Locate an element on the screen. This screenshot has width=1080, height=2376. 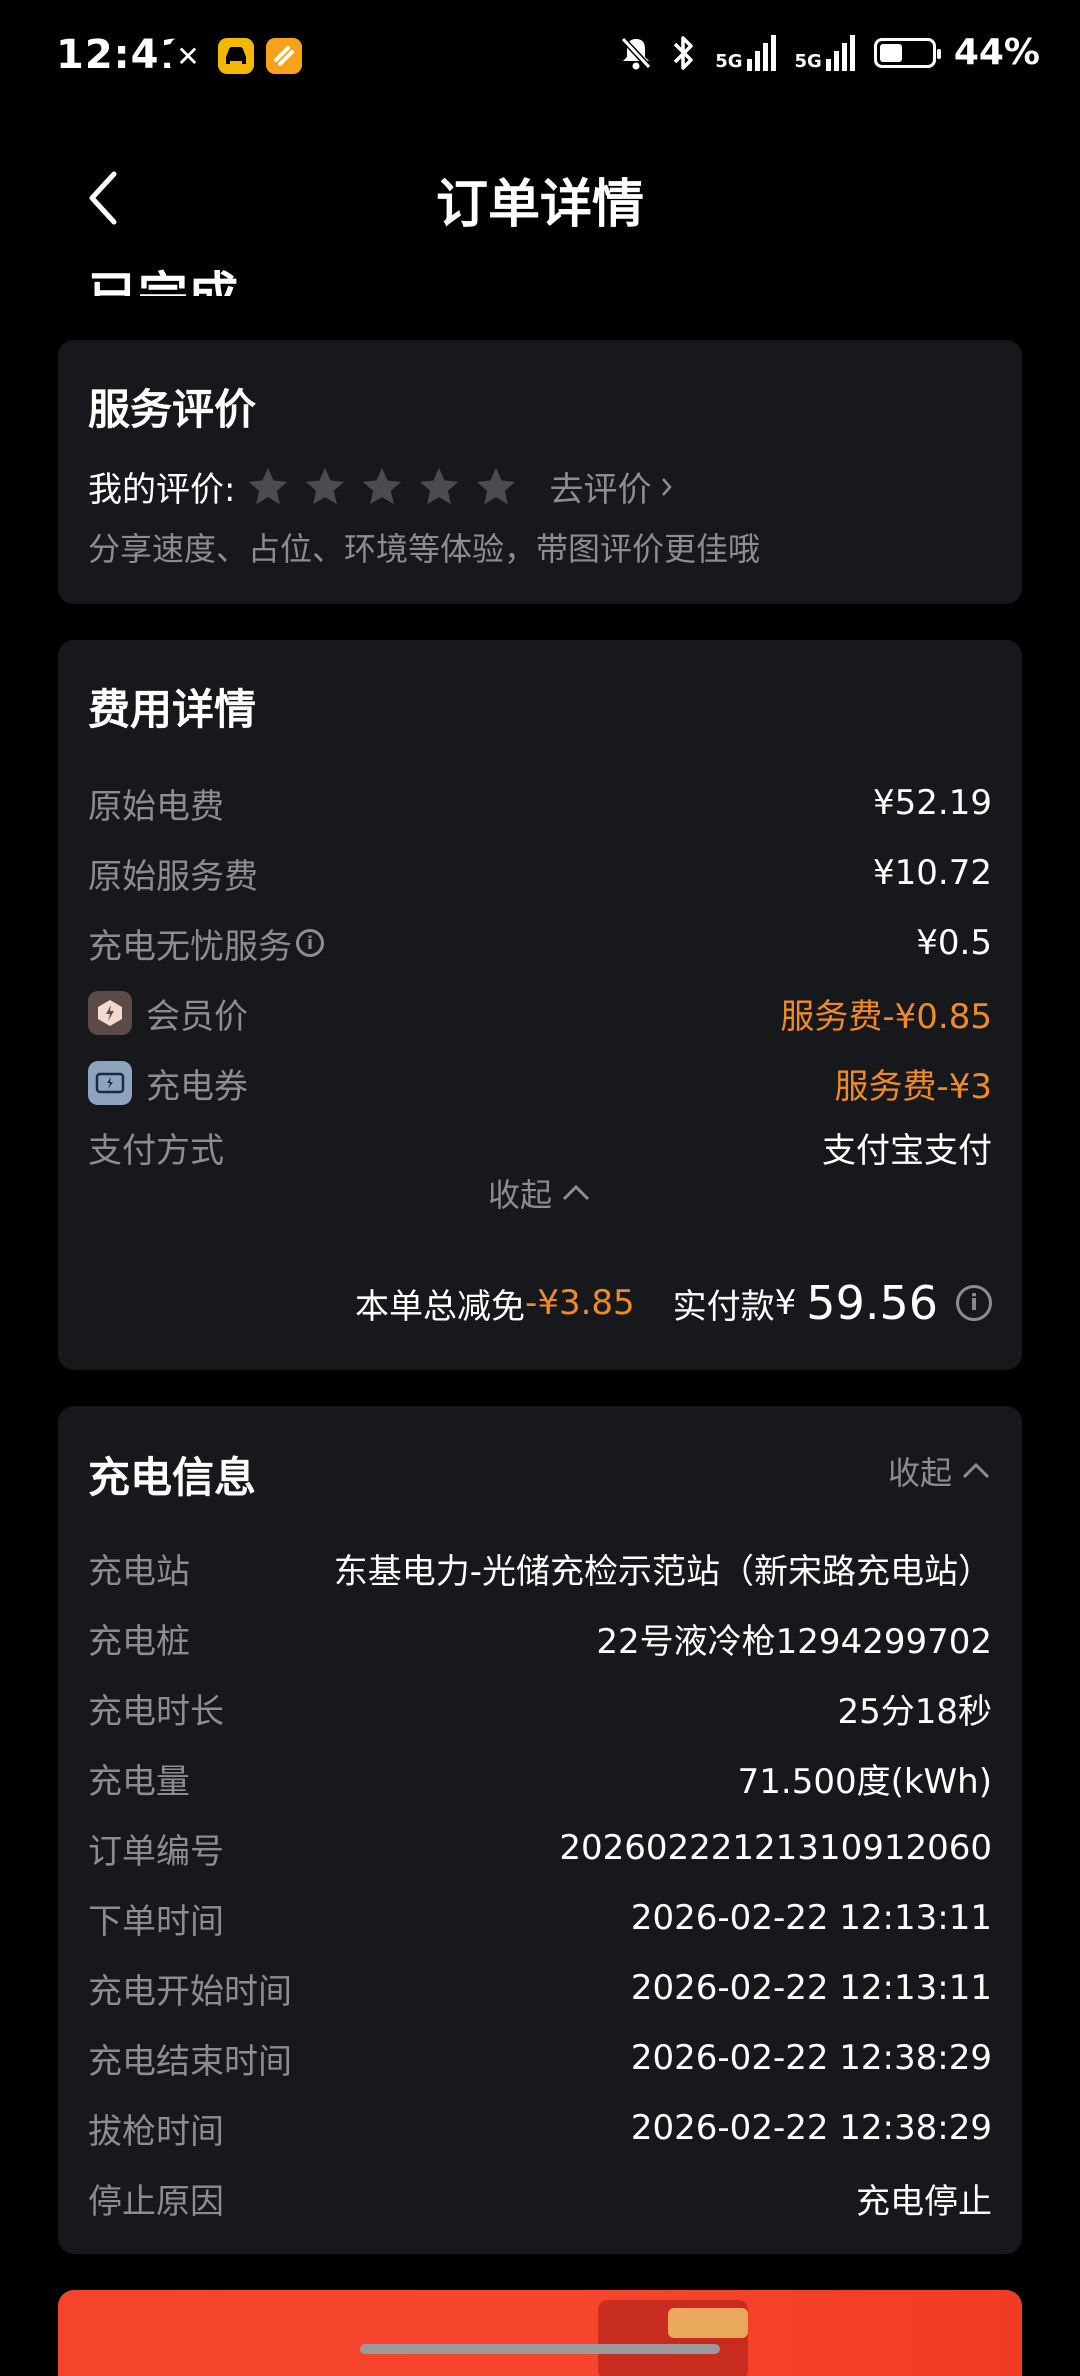
banner-decoration is located at coordinates (708, 2323).